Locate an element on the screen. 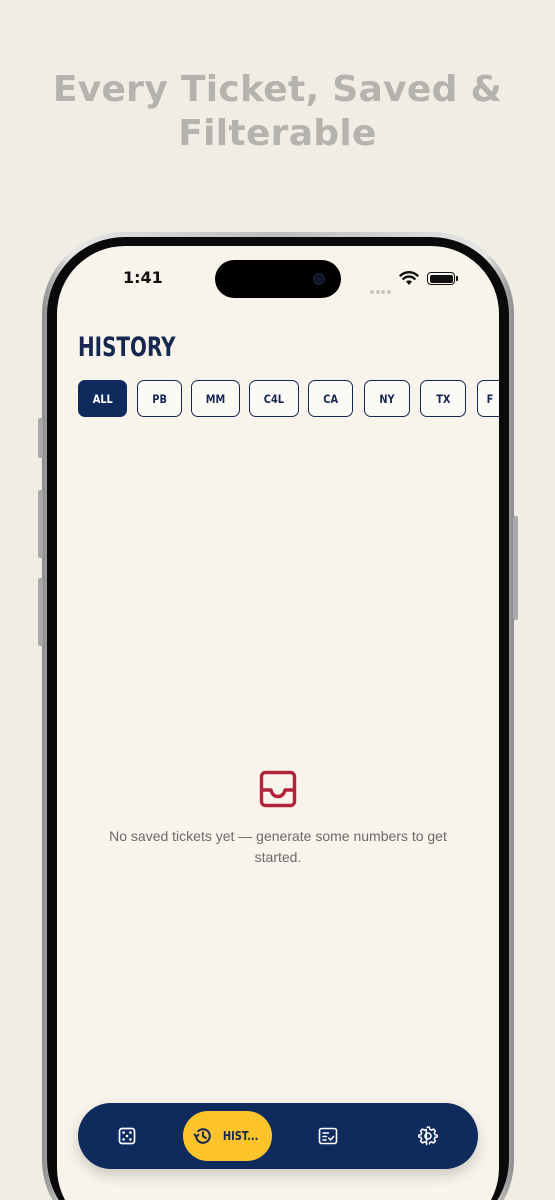 The height and width of the screenshot is (1200, 555). phone-action-button is located at coordinates (40, 438).